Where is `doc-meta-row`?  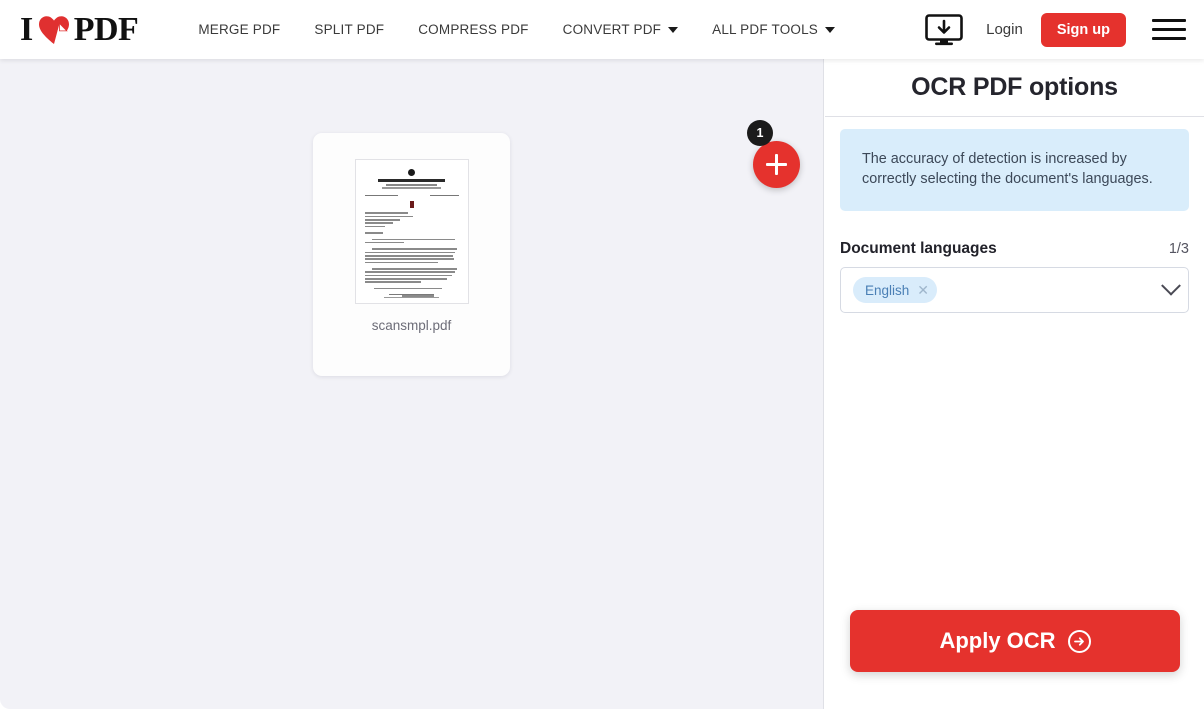 doc-meta-row is located at coordinates (411, 195).